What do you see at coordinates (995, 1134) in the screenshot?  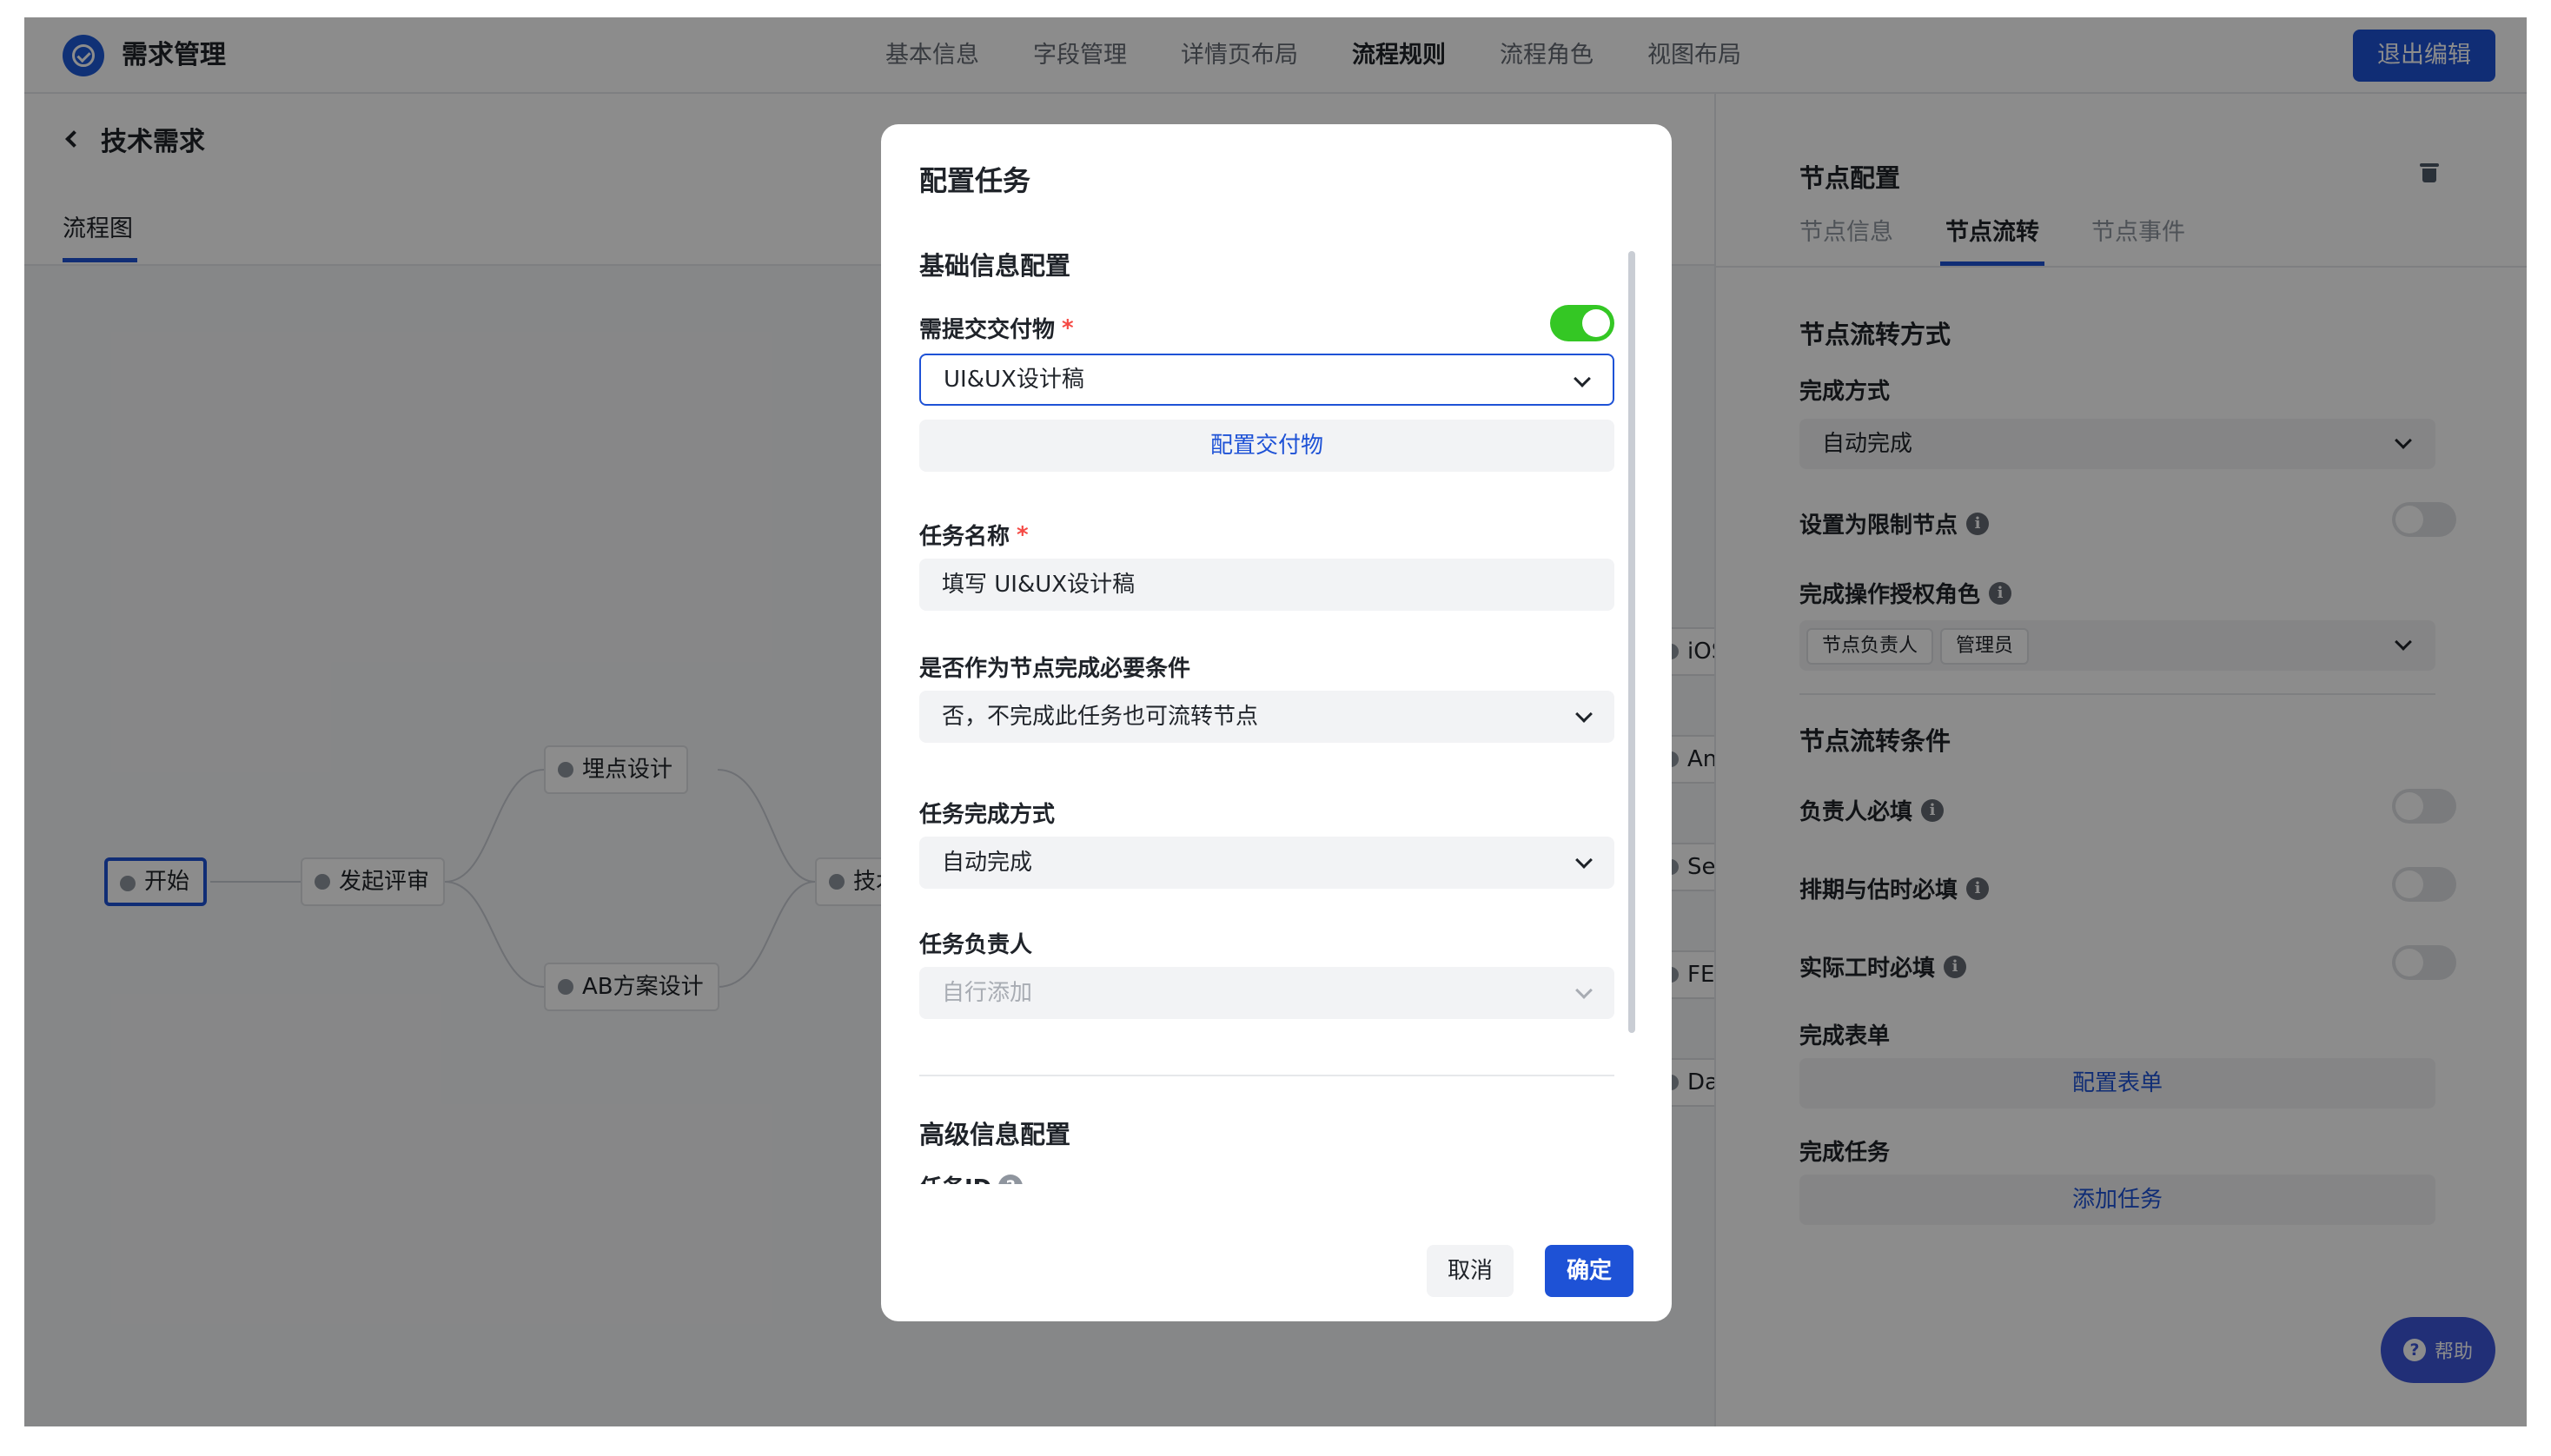 I see `advanced-section-title: 高级信息配置` at bounding box center [995, 1134].